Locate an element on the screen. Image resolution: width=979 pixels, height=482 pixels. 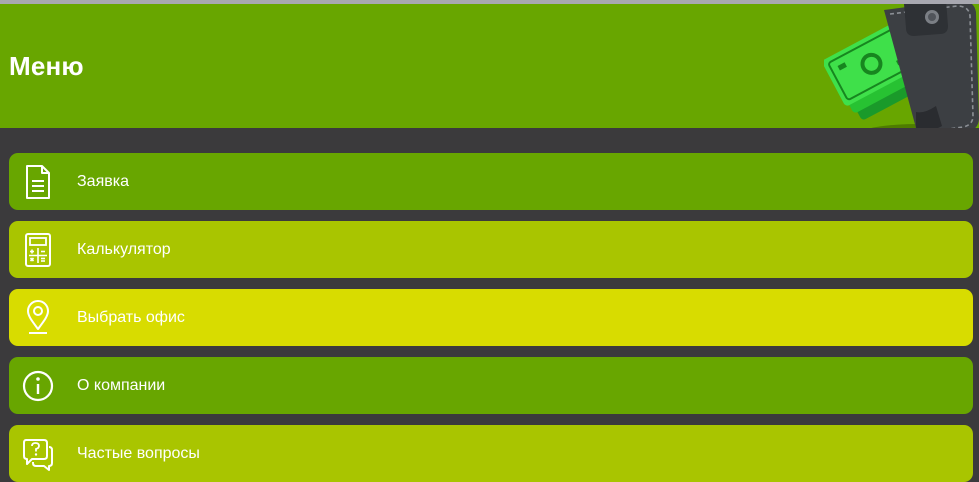
document-icon is located at coordinates (38, 182).